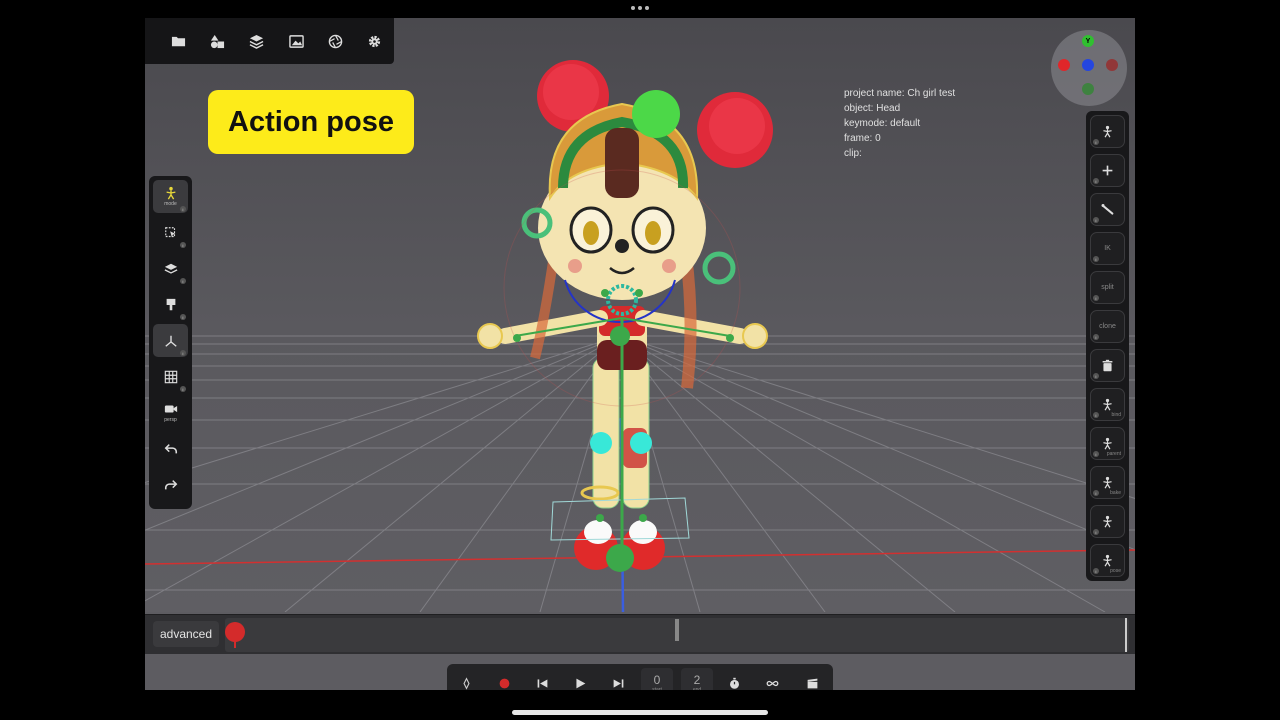 The width and height of the screenshot is (1280, 720). What do you see at coordinates (1113, 454) in the screenshot?
I see `parent-label: parent` at bounding box center [1113, 454].